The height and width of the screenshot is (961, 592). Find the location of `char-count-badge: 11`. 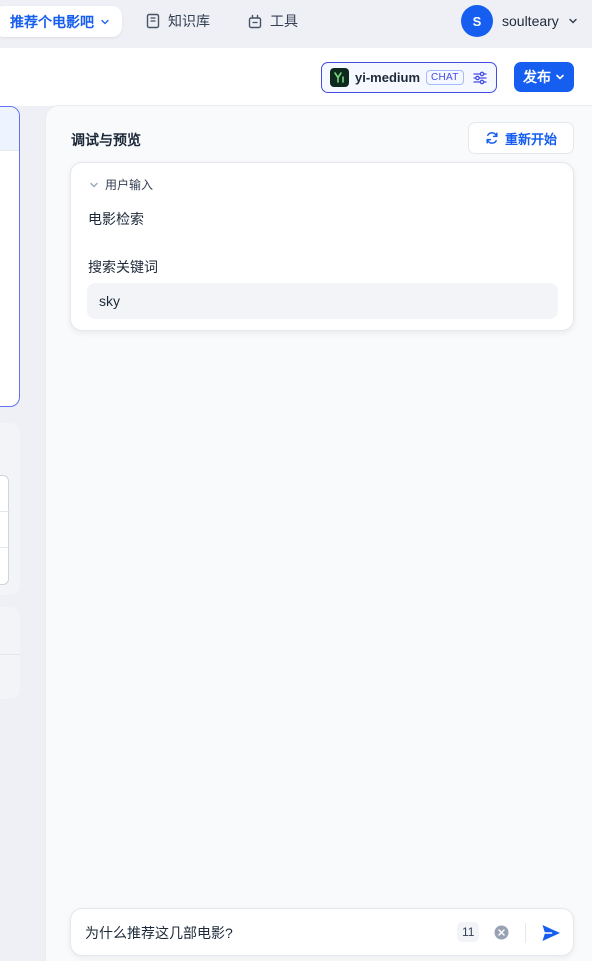

char-count-badge: 11 is located at coordinates (468, 932).